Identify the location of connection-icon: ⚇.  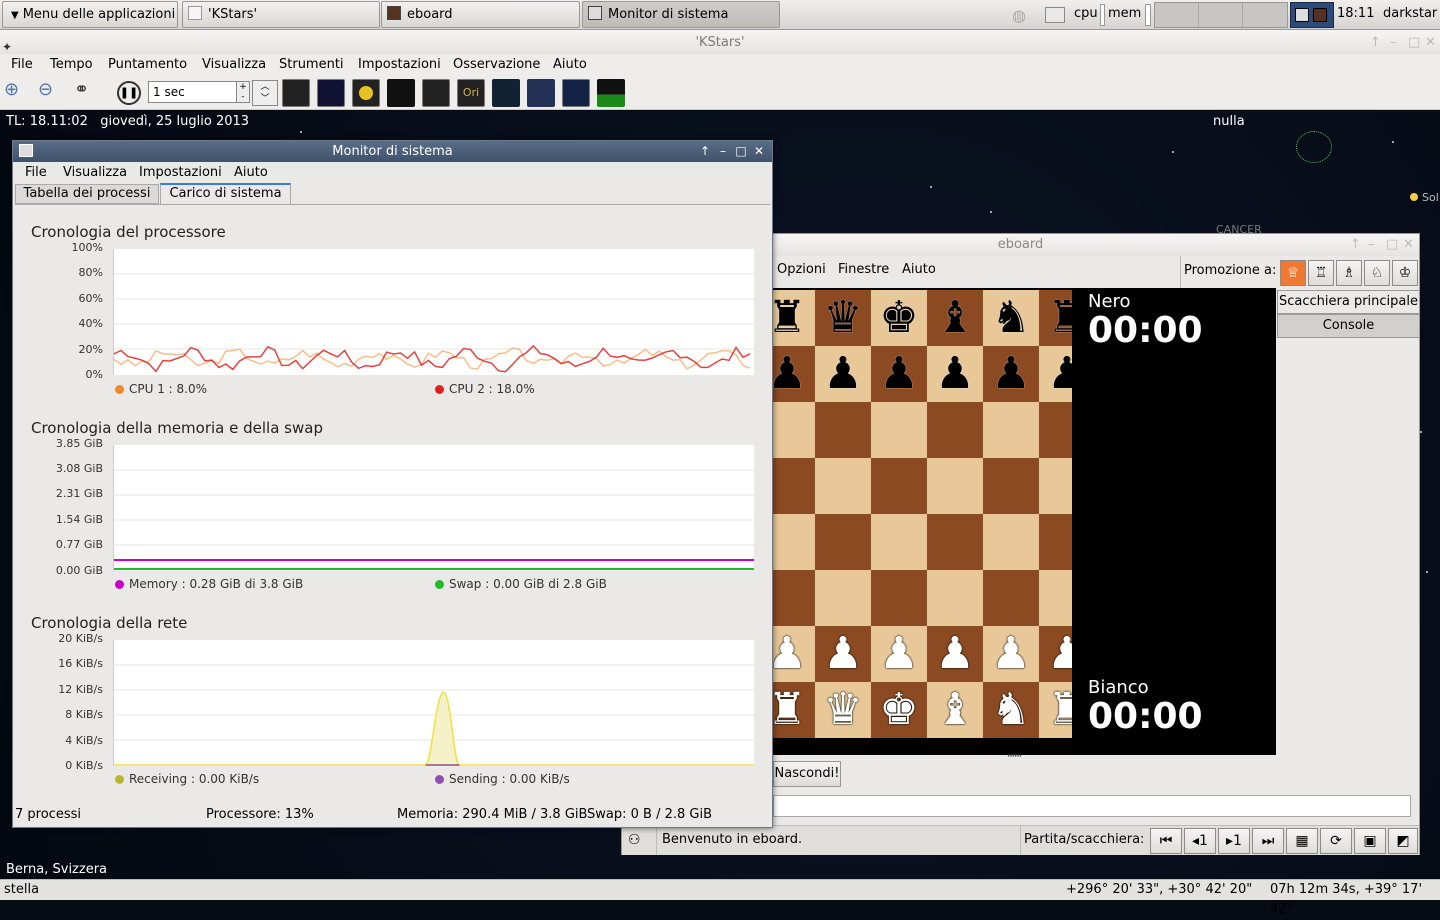
(634, 840).